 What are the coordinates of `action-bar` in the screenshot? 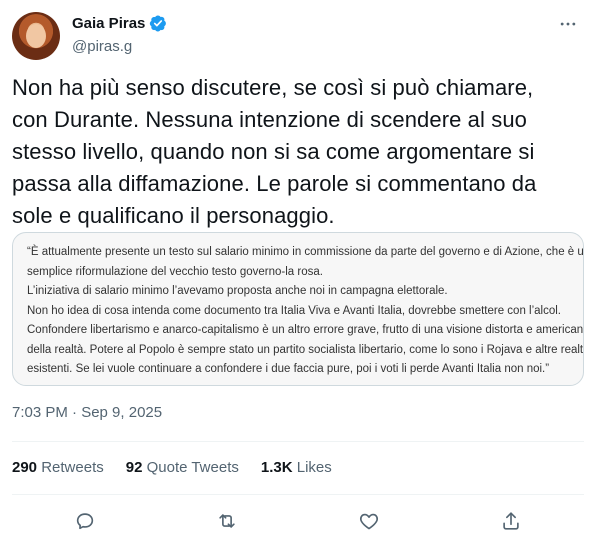 It's located at (298, 523).